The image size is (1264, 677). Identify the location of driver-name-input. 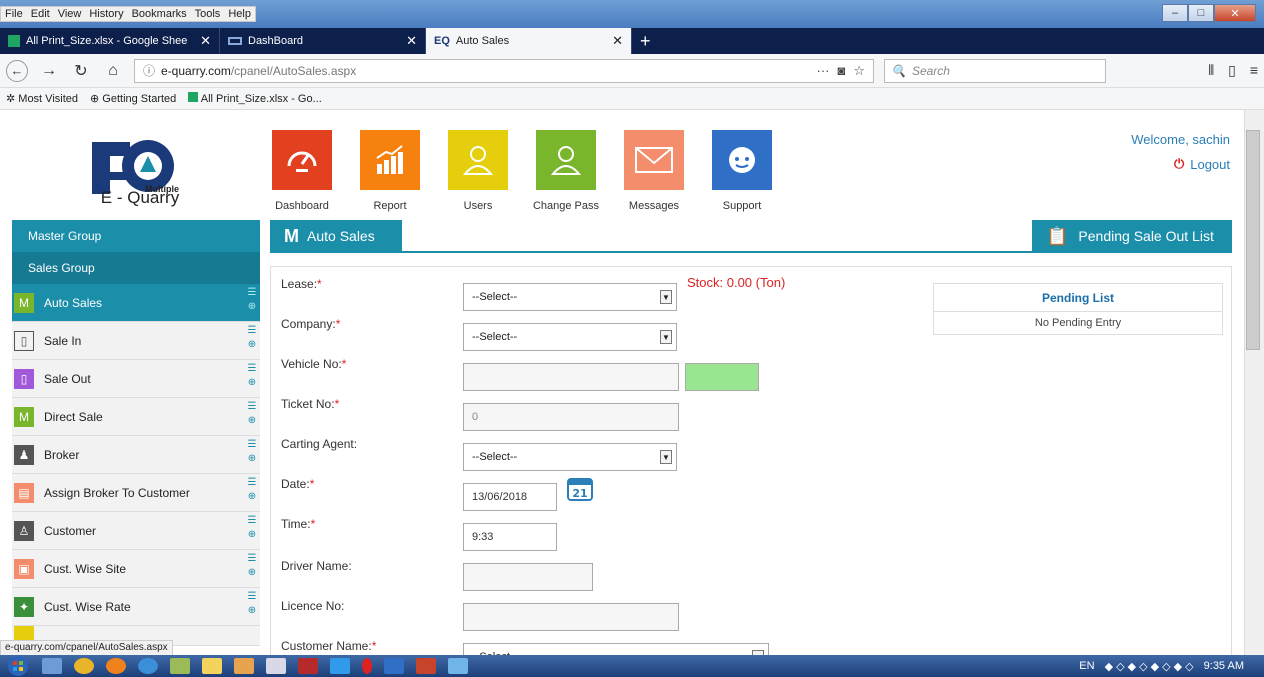
(528, 577).